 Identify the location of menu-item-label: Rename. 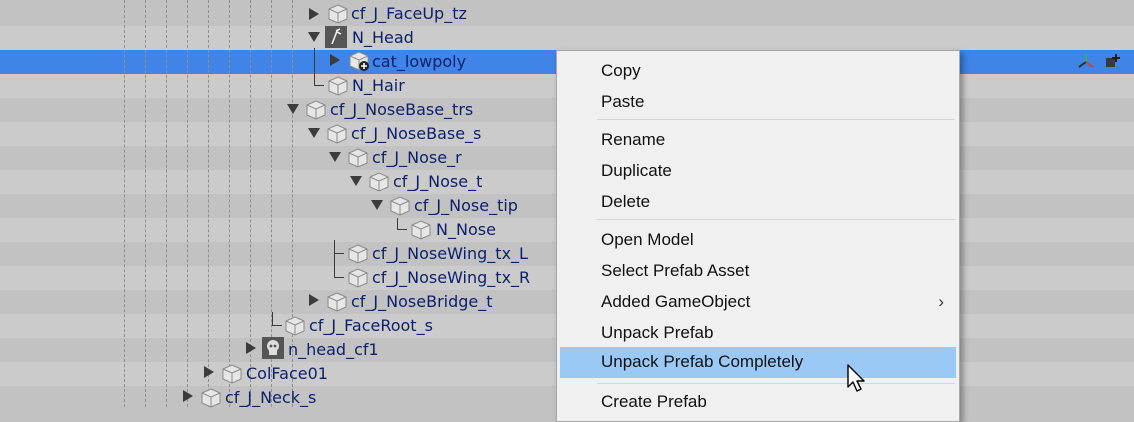
(633, 139).